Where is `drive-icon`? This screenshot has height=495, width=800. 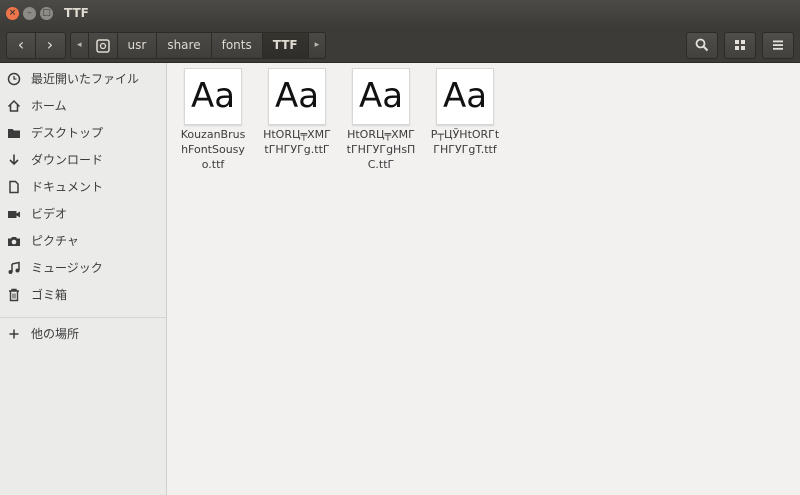 drive-icon is located at coordinates (102, 45).